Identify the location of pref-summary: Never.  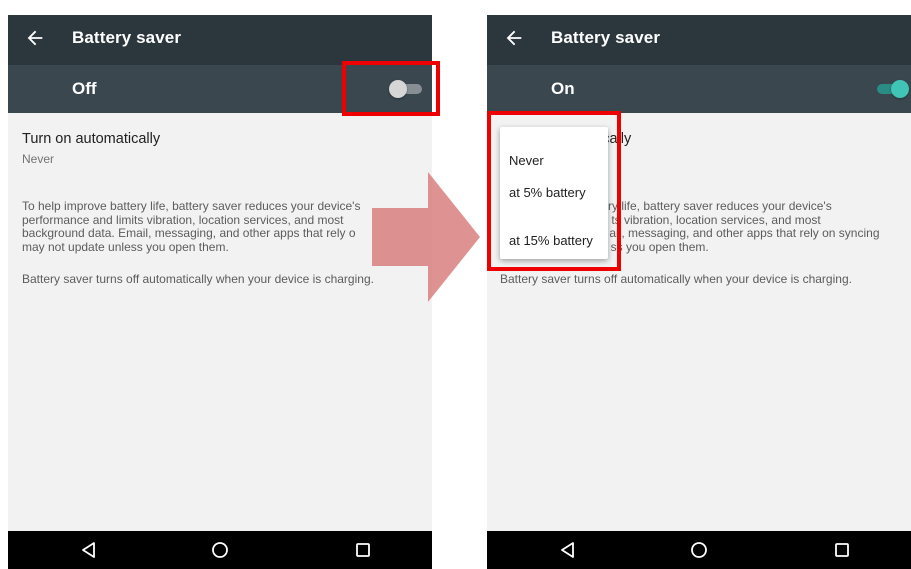
(38, 159).